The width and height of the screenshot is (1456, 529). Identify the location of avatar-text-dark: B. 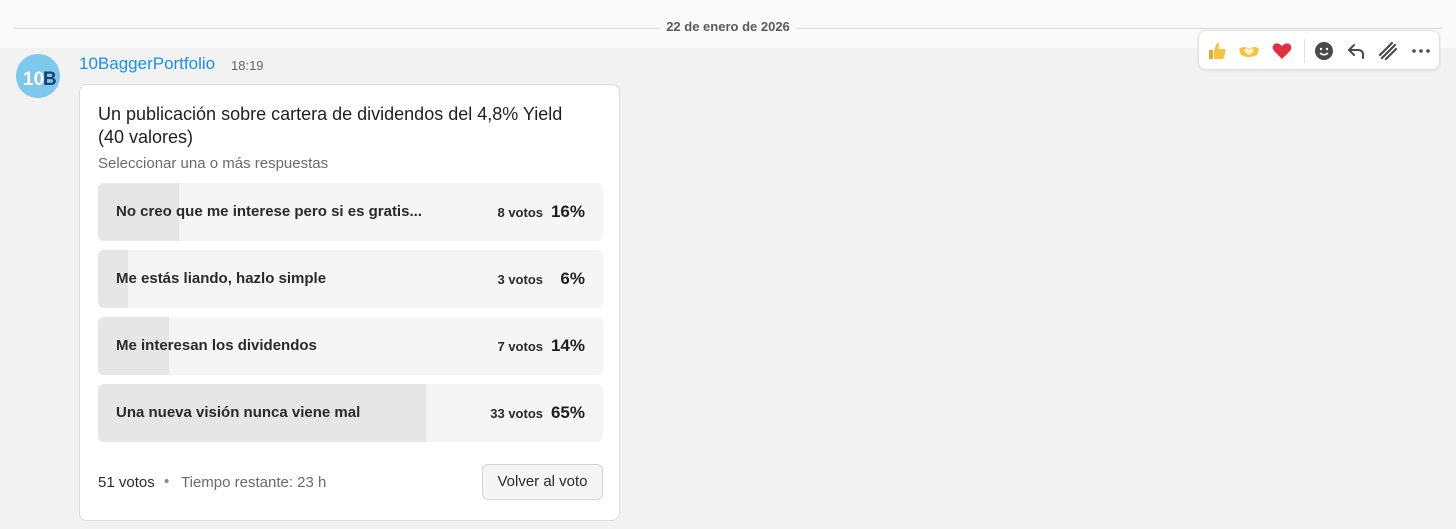
(50, 79).